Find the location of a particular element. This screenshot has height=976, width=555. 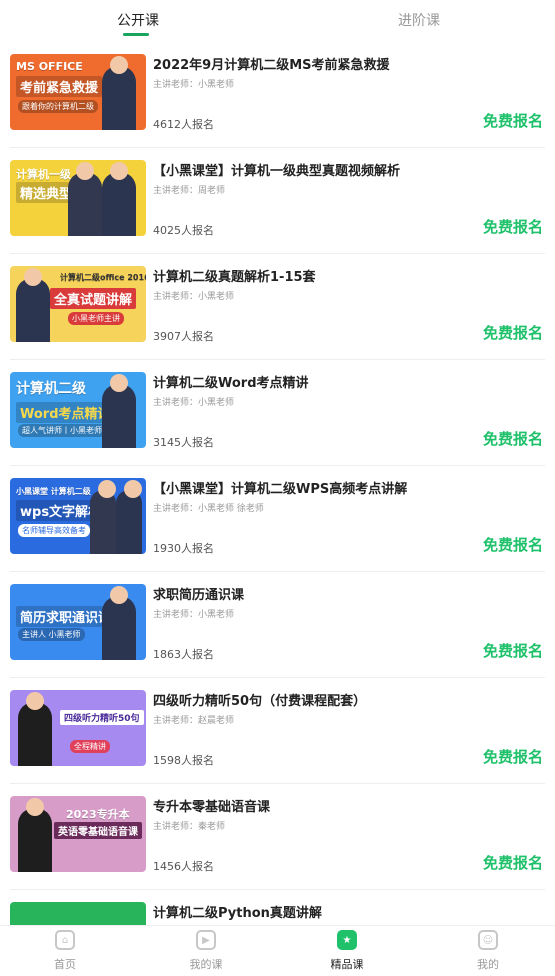

nav-label: 我的课 is located at coordinates (206, 964).